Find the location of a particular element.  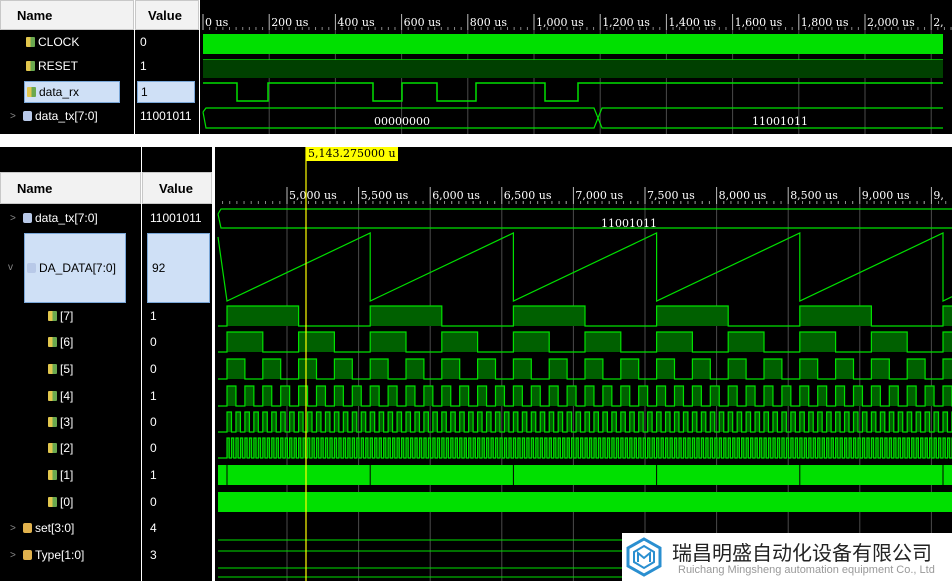

signal-value: 0 is located at coordinates (153, 502).